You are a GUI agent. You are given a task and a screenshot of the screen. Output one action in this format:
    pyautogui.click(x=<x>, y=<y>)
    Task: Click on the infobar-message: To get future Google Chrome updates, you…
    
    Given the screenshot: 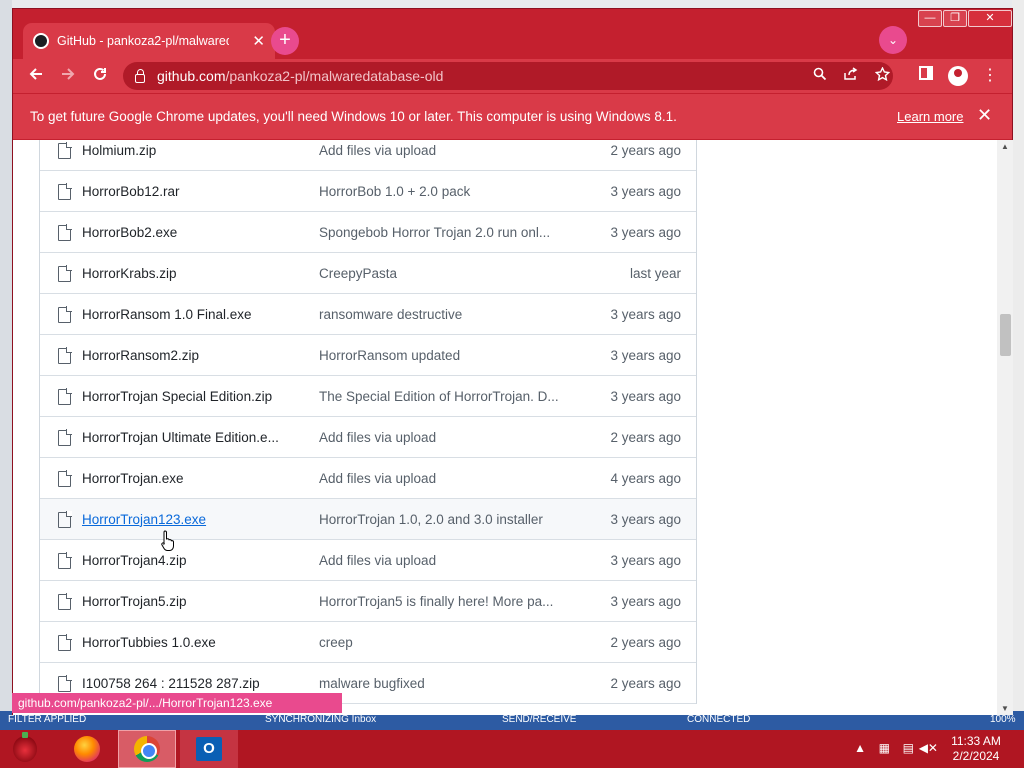 What is the action you would take?
    pyautogui.click(x=353, y=116)
    